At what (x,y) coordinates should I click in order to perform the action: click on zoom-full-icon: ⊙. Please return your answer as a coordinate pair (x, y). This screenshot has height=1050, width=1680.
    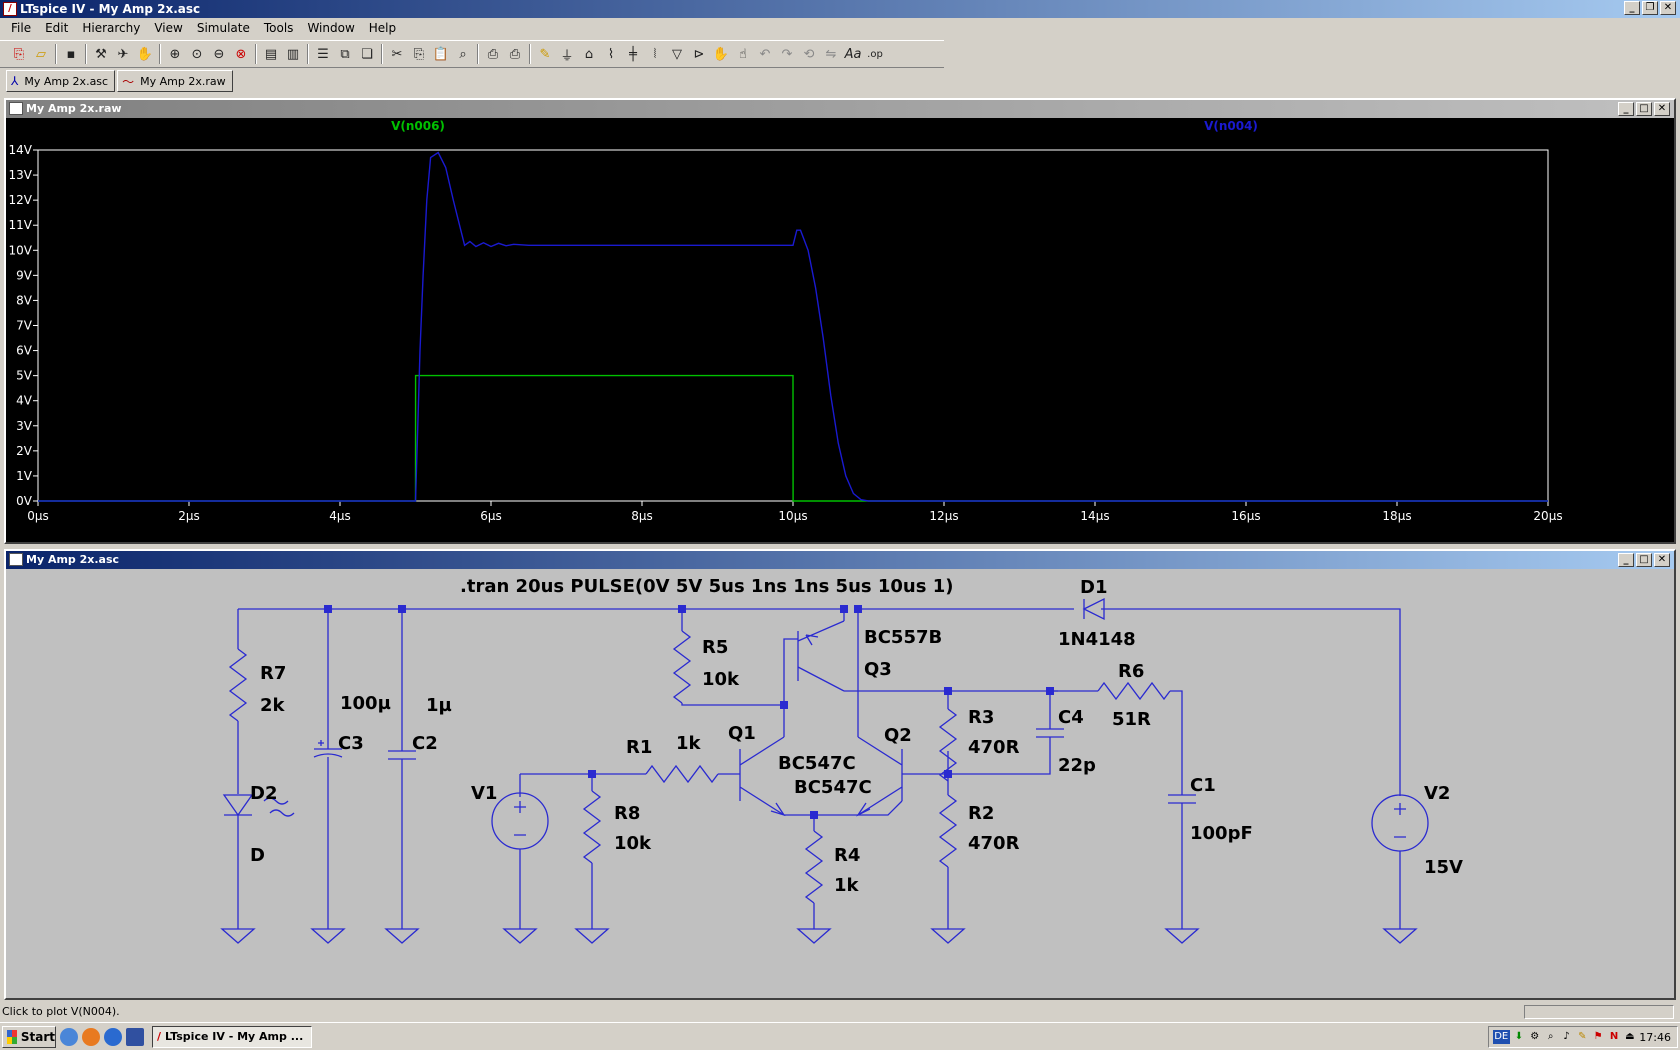
    Looking at the image, I should click on (197, 54).